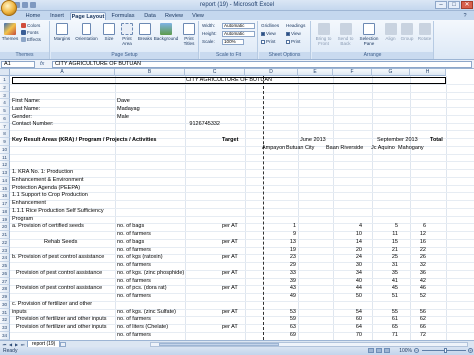 The height and width of the screenshot is (355, 474). Describe the element at coordinates (88, 16) in the screenshot. I see `tab-page-layout: Page Layout` at that location.